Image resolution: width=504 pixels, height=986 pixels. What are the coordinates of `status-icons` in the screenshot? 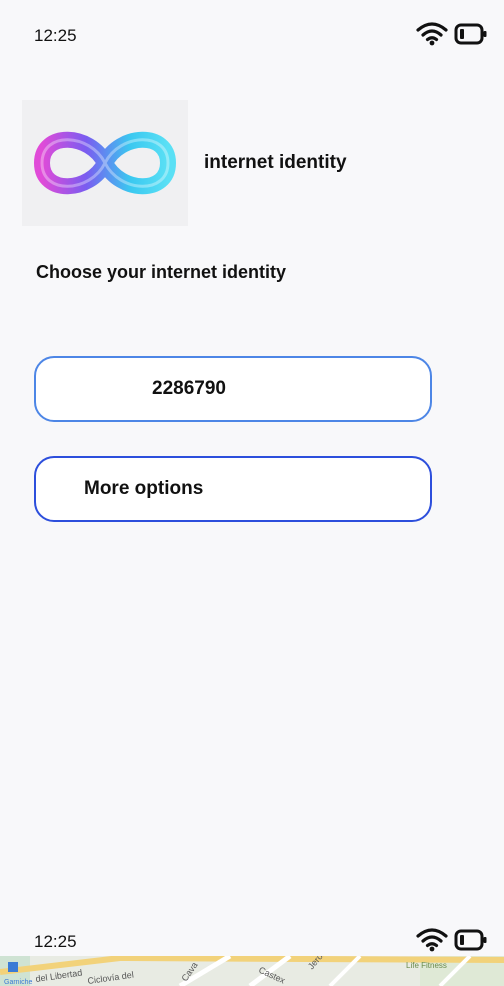 It's located at (452, 36).